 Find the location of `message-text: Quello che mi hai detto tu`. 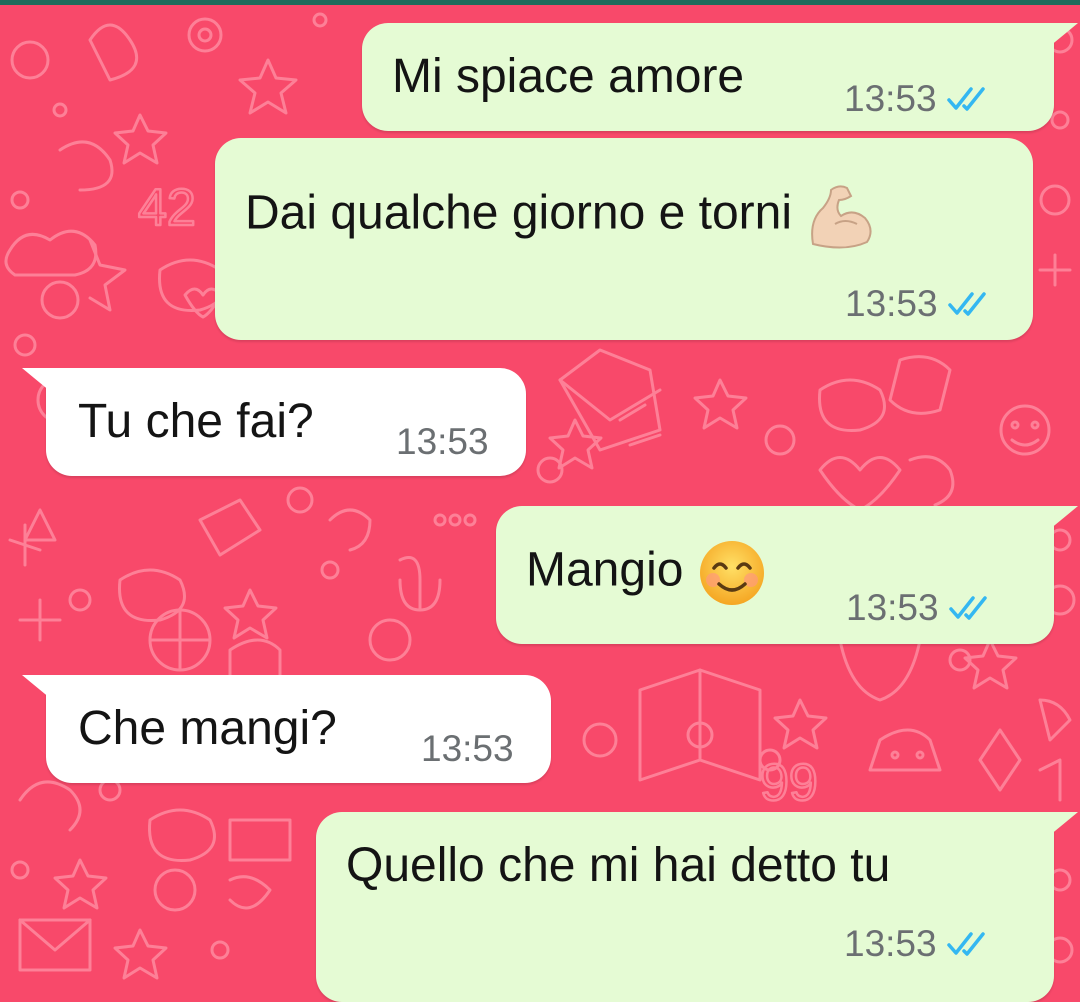

message-text: Quello che mi hai detto tu is located at coordinates (618, 865).